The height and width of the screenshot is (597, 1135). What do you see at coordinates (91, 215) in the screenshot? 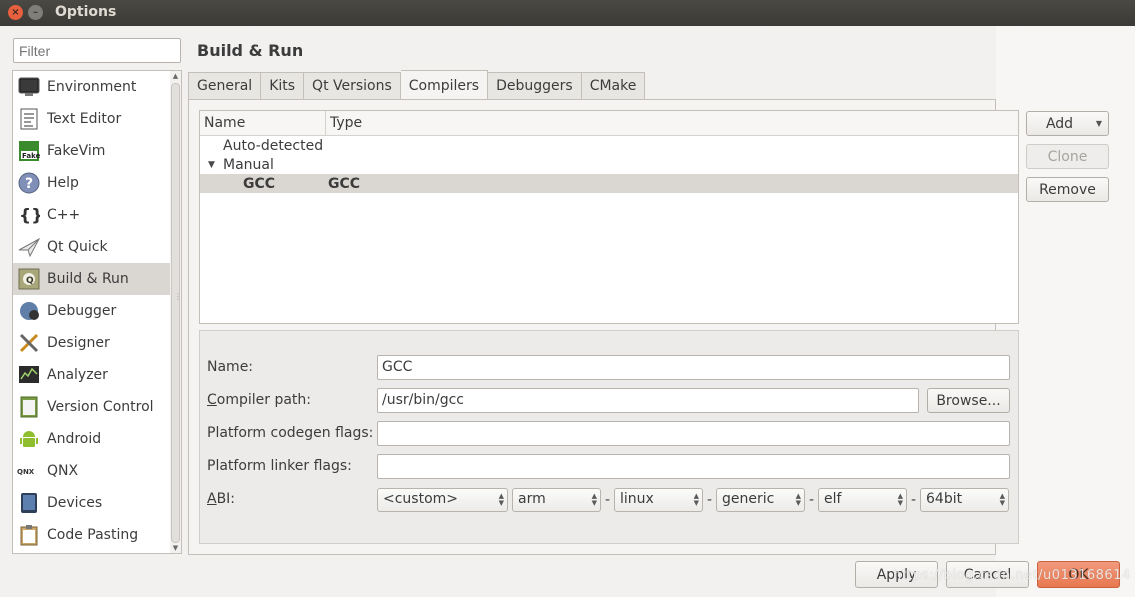
I see `sidebar-item-cpp: {} C++` at bounding box center [91, 215].